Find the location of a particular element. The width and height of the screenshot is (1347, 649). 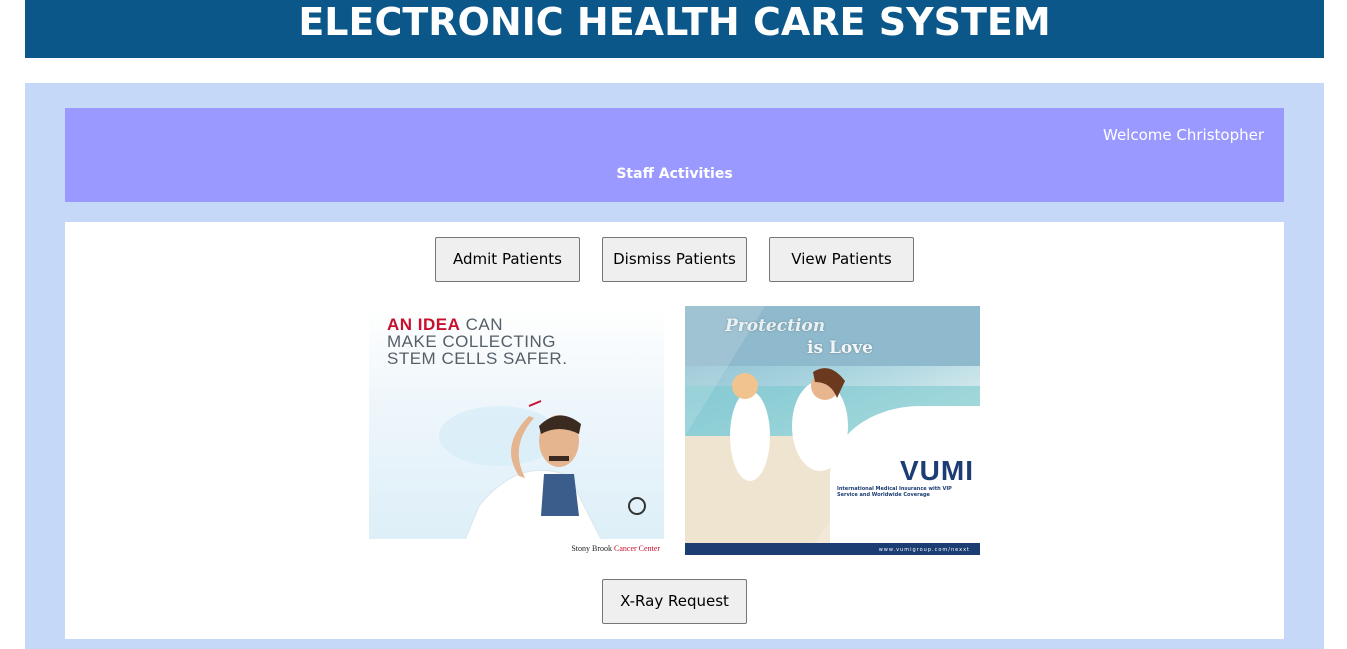

welcome-text: Welcome Christopher is located at coordinates (1183, 135).